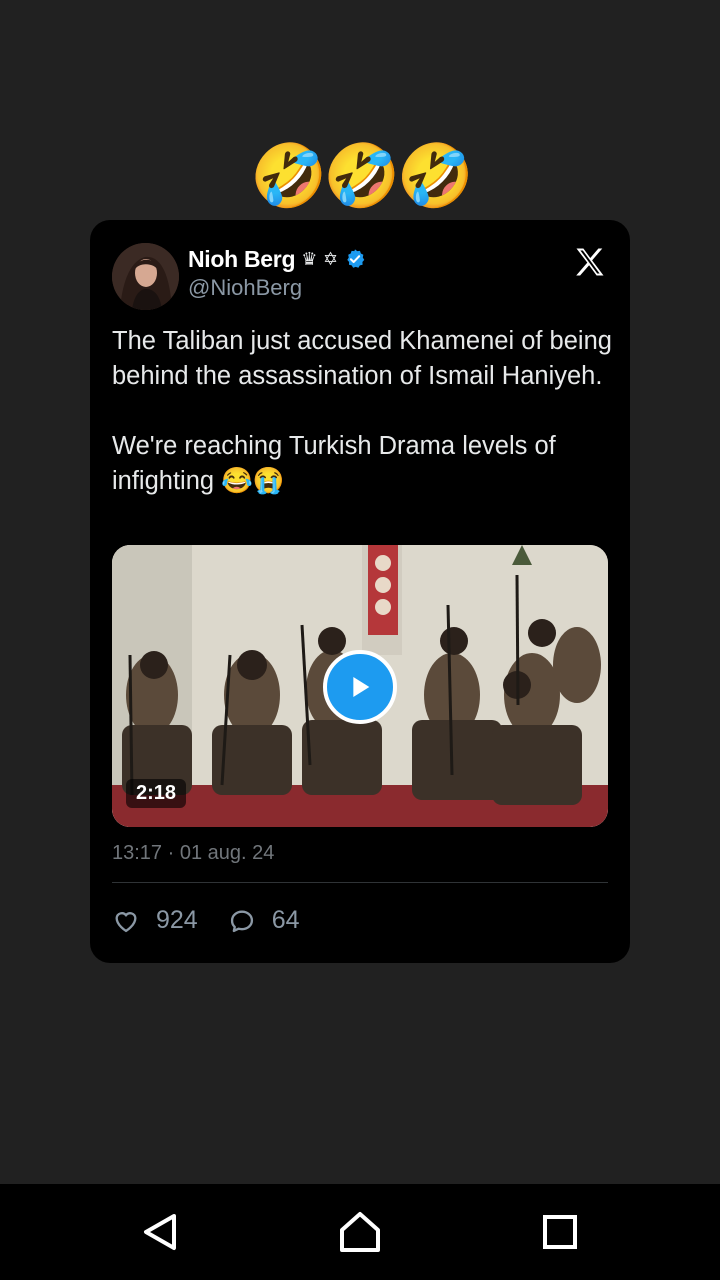 This screenshot has height=1280, width=720. Describe the element at coordinates (242, 259) in the screenshot. I see `display-name: Nioh Berg` at that location.